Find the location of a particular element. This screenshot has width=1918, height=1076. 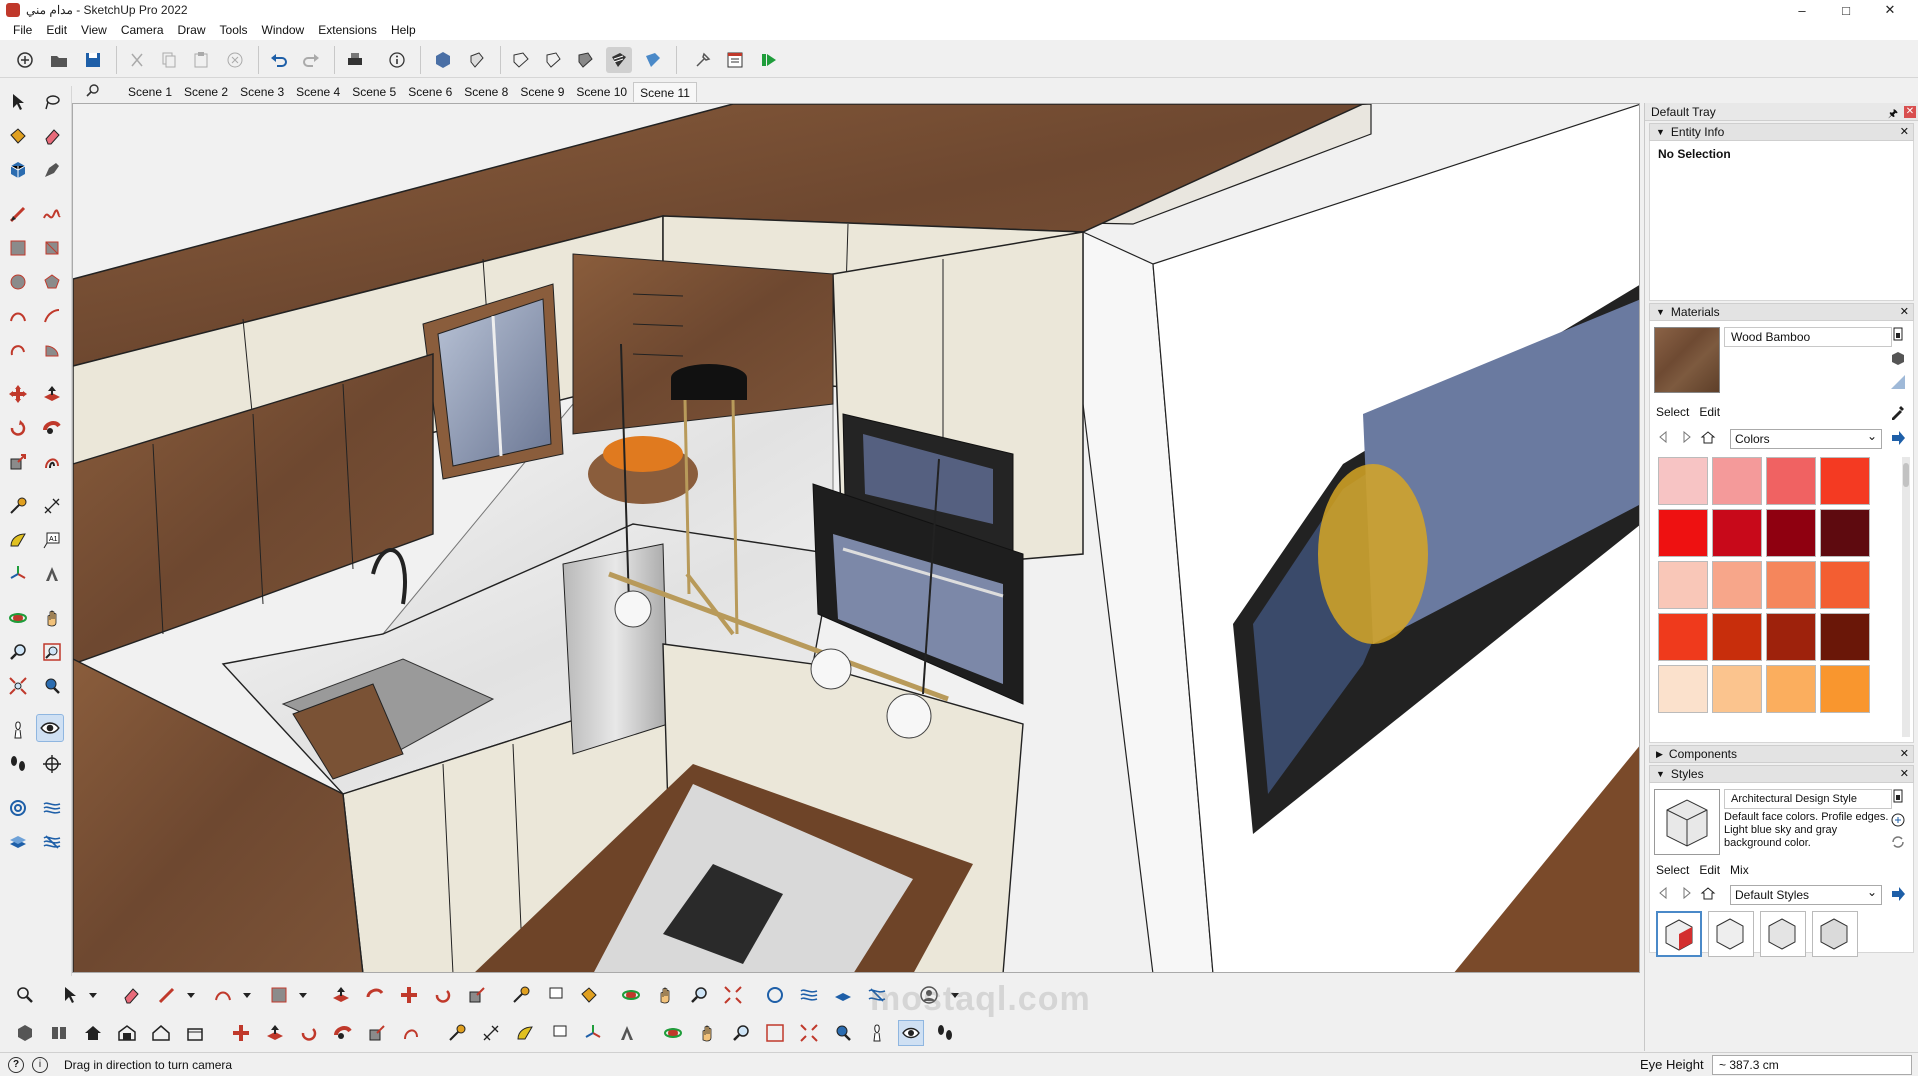

bottom-rotate-button is located at coordinates (443, 995).